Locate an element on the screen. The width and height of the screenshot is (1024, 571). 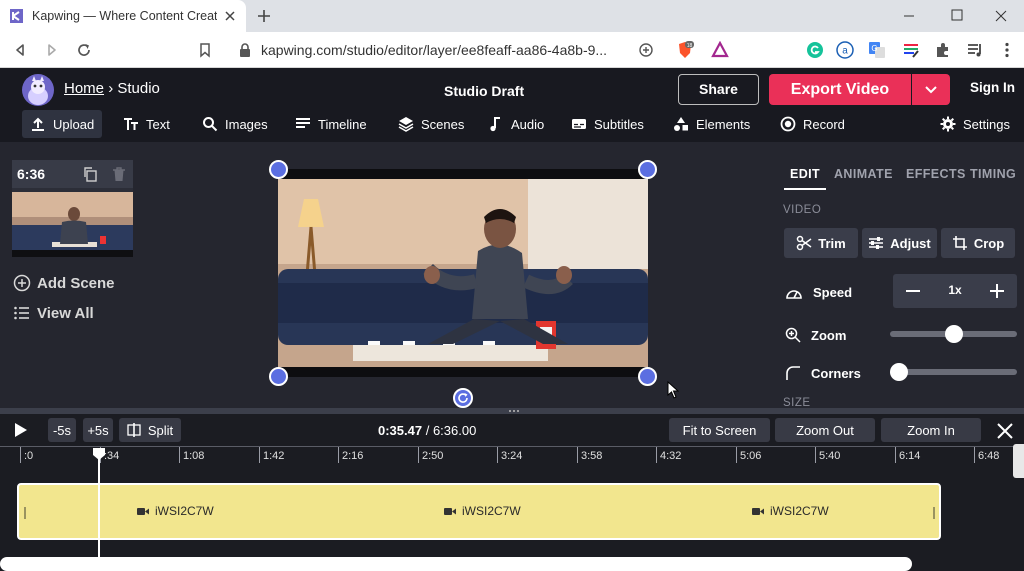
video-clip-track: iWSI2C7W iWSI2C7W iWSI2C7W is located at coordinates (479, 511).